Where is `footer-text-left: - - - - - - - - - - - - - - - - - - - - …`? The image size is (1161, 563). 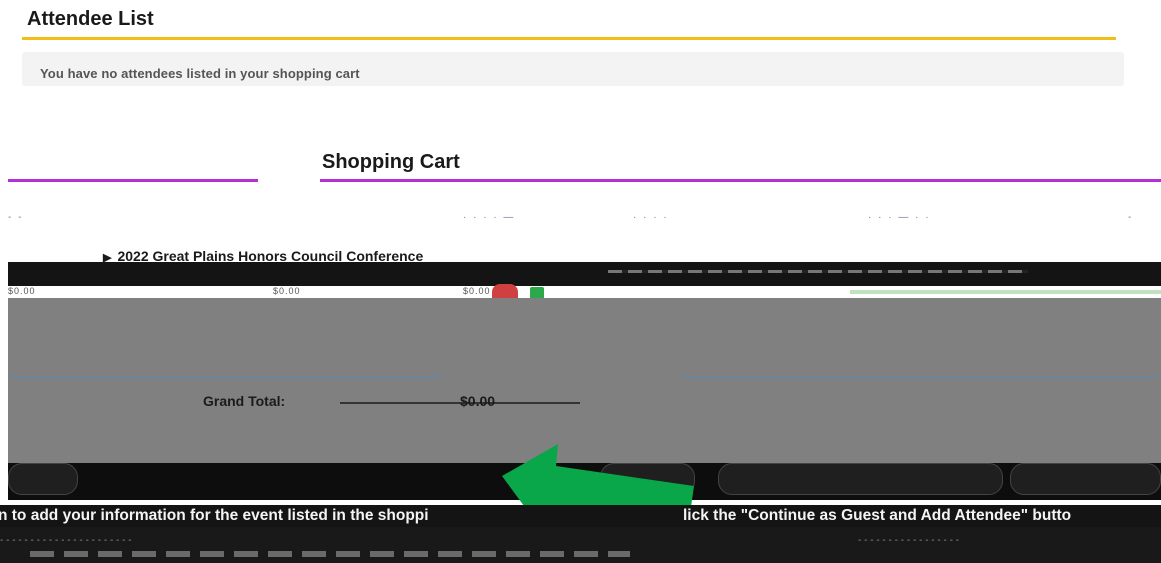
footer-text-left: - - - - - - - - - - - - - - - - - - - - … is located at coordinates (66, 540).